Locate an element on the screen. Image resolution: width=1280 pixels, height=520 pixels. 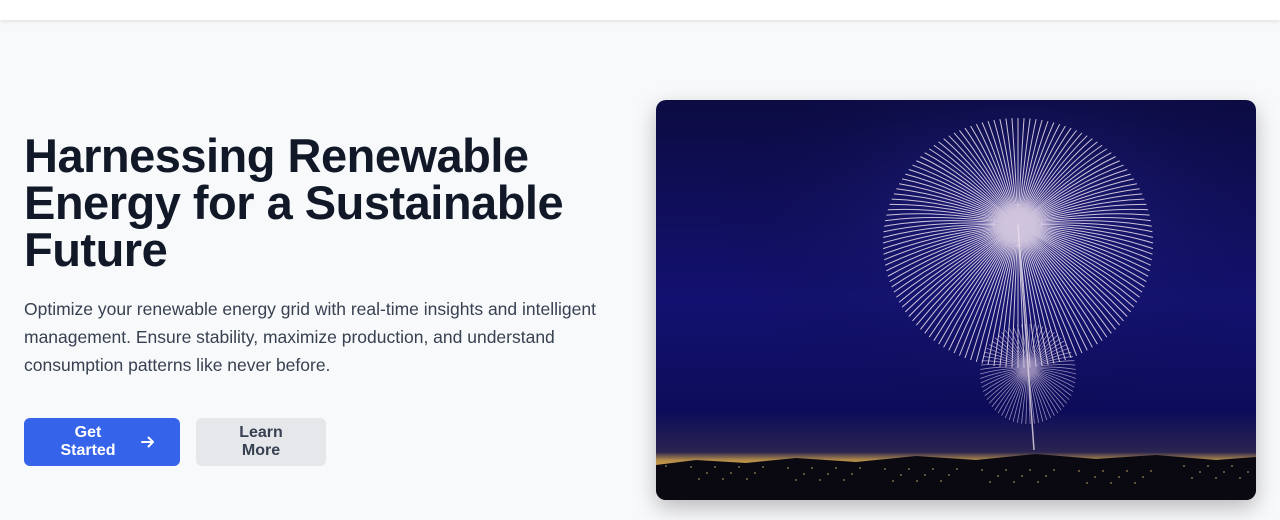
get-started-button: Get Started is located at coordinates (102, 442).